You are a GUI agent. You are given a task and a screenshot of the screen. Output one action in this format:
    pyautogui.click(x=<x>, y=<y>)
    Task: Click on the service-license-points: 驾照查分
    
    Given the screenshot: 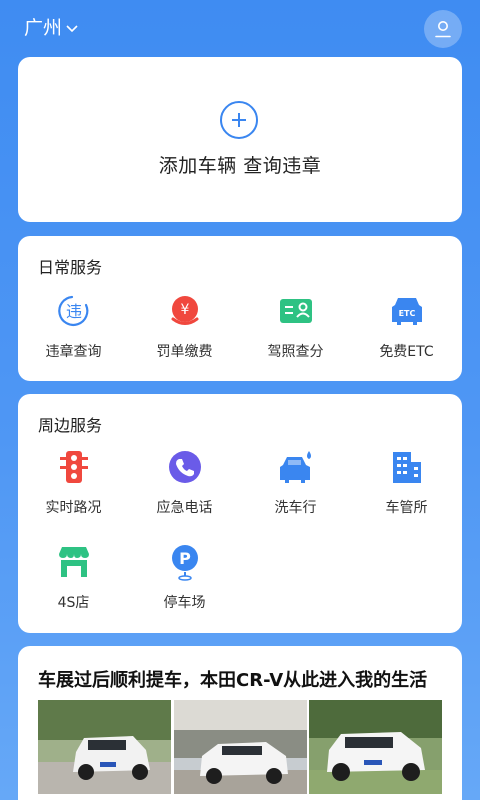 What is the action you would take?
    pyautogui.click(x=295, y=326)
    